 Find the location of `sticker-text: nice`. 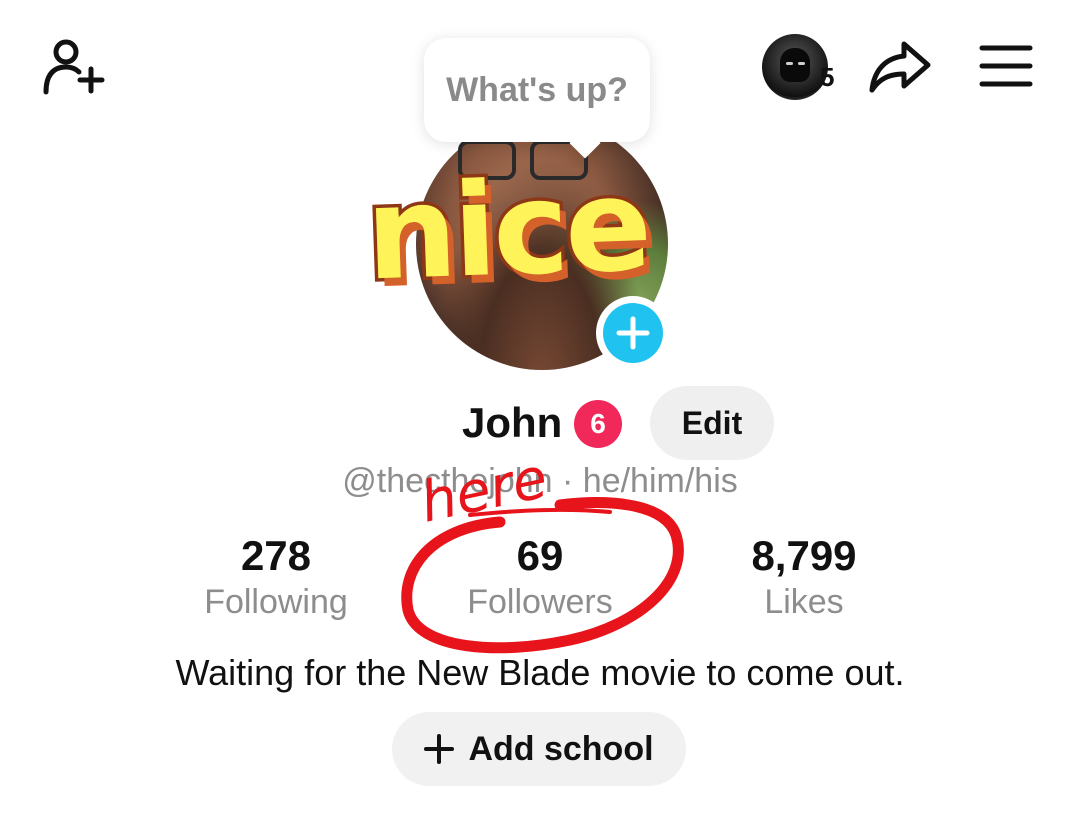

sticker-text: nice is located at coordinates (507, 230).